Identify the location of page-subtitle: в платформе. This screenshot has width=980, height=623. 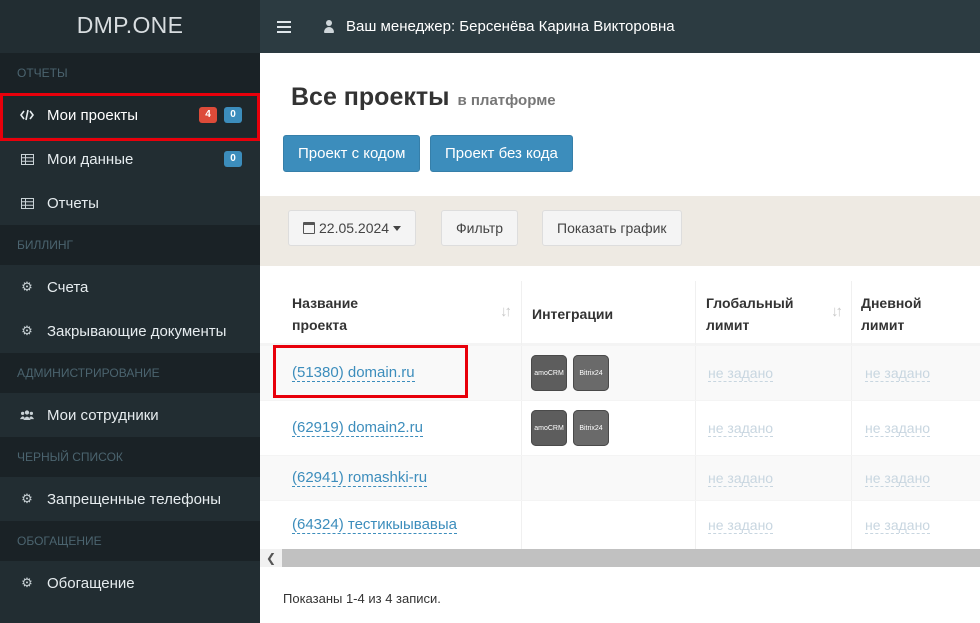
(506, 100).